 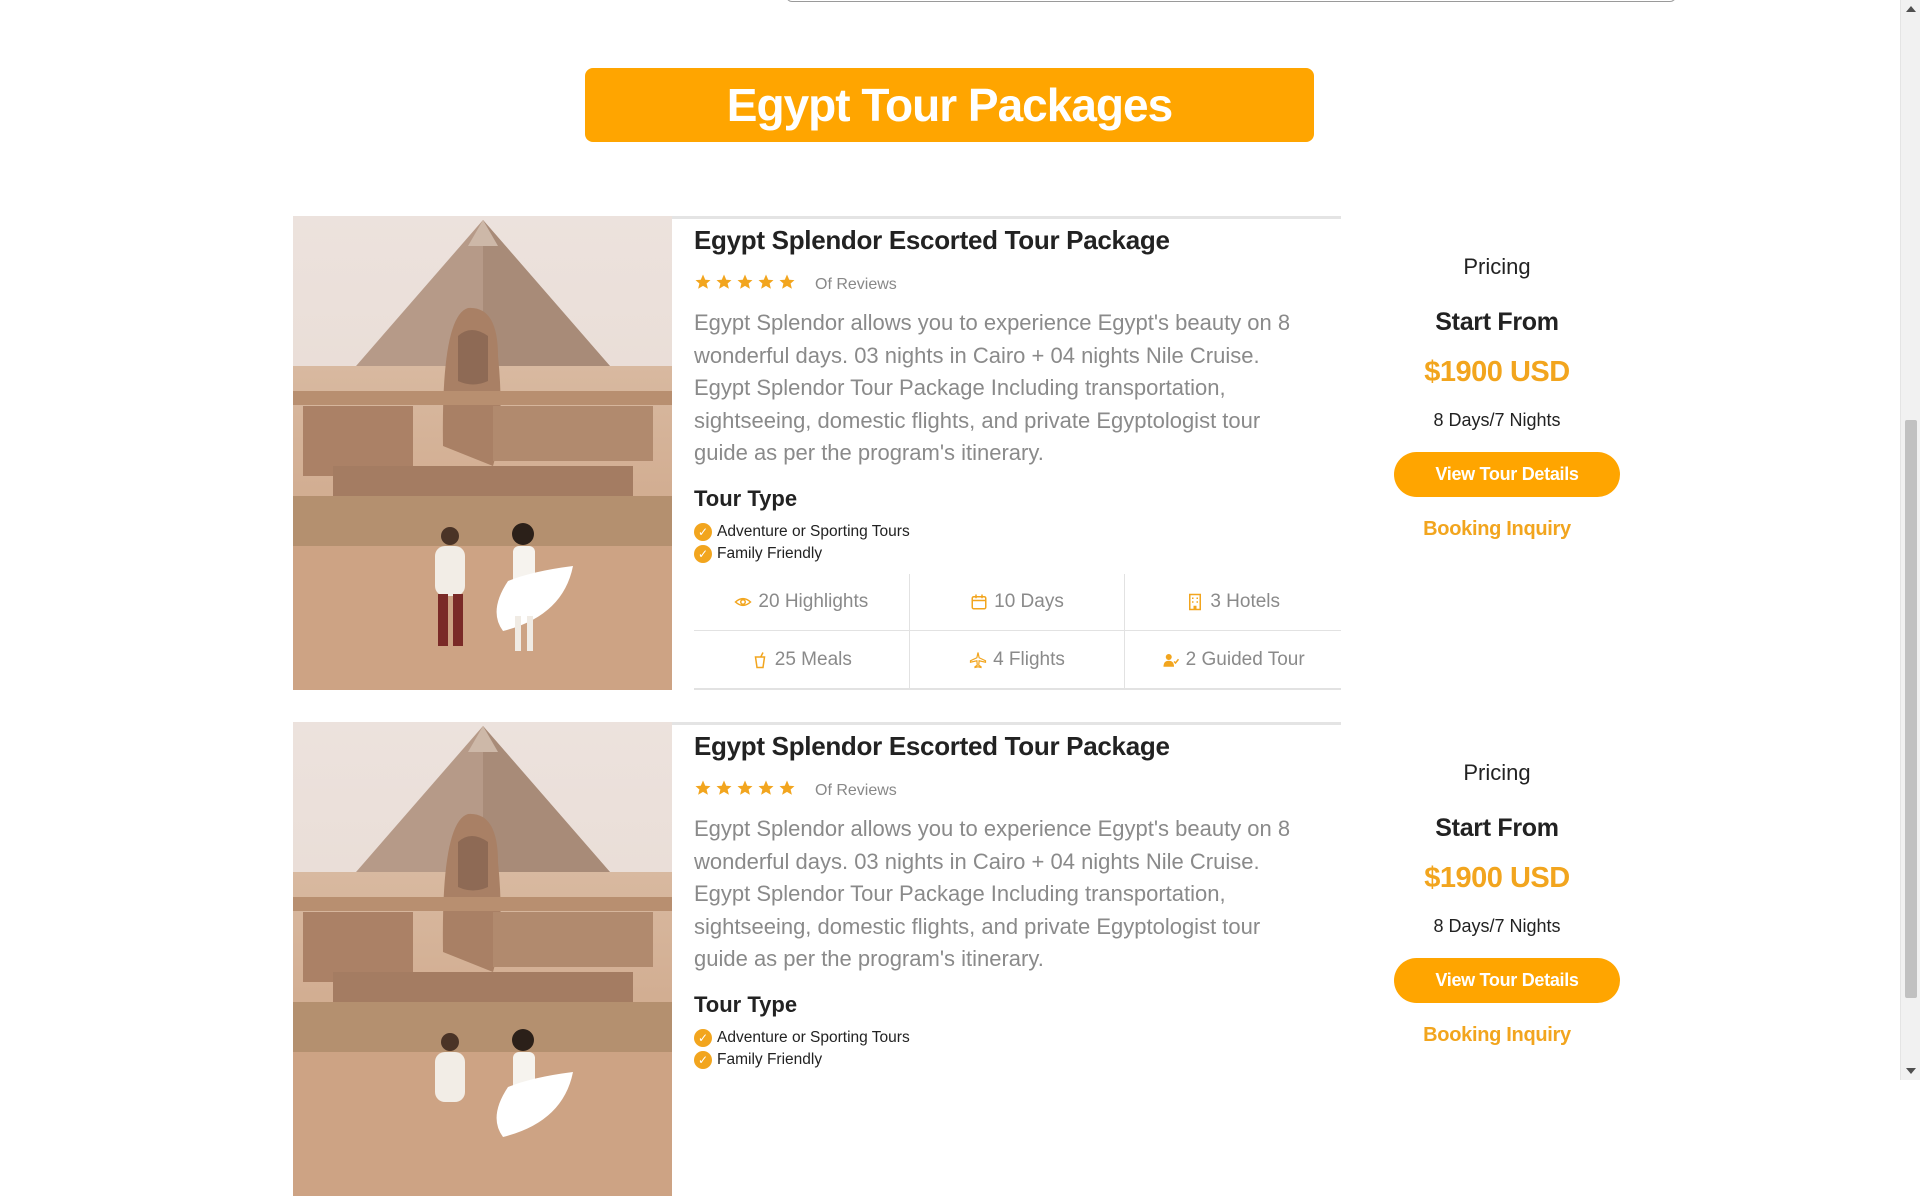 I want to click on feature-label: 4 Flights, so click(x=1029, y=659).